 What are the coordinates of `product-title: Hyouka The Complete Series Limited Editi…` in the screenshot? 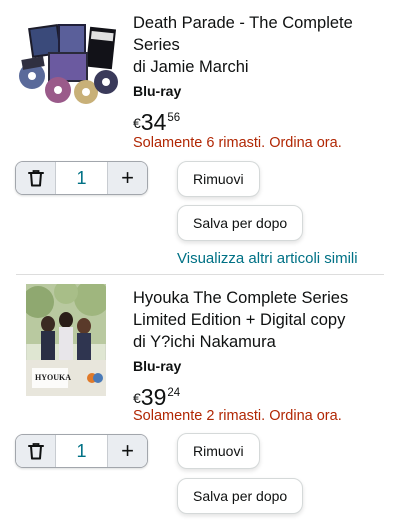 It's located at (261, 309).